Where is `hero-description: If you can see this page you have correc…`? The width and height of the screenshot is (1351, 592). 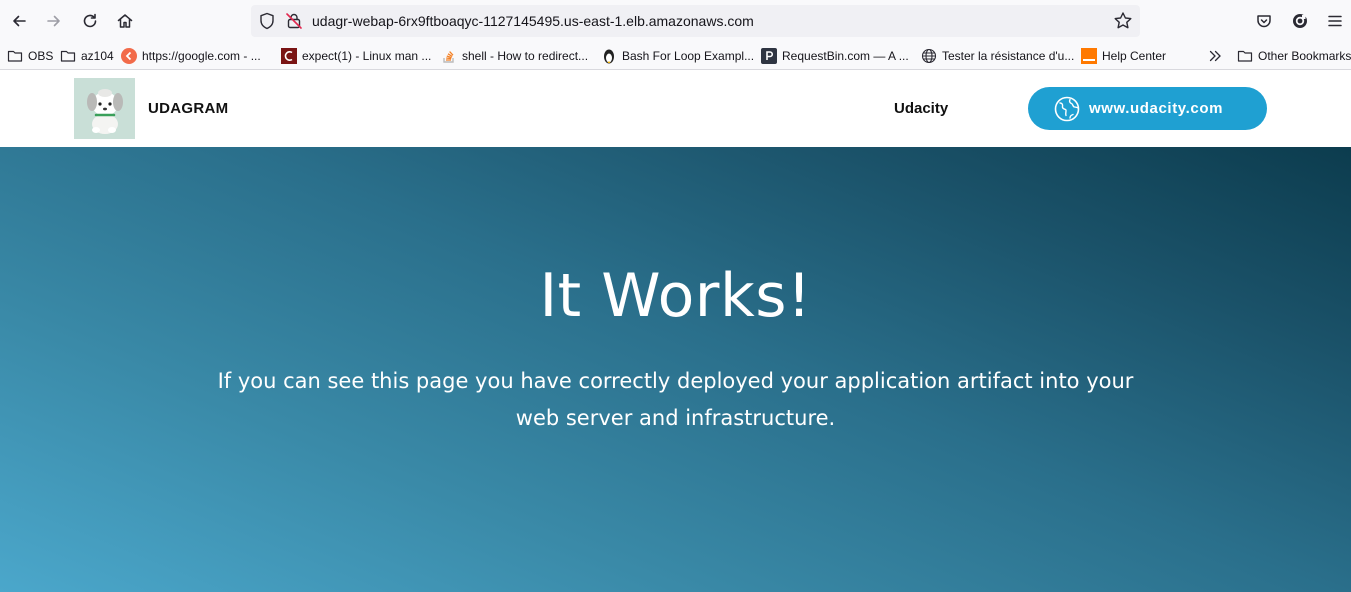 hero-description: If you can see this page you have correc… is located at coordinates (675, 399).